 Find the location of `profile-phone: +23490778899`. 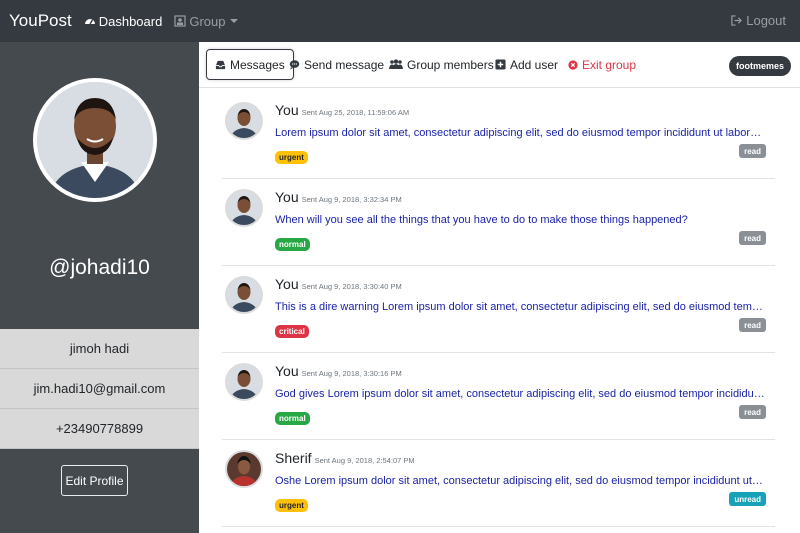

profile-phone: +23490778899 is located at coordinates (99, 429).